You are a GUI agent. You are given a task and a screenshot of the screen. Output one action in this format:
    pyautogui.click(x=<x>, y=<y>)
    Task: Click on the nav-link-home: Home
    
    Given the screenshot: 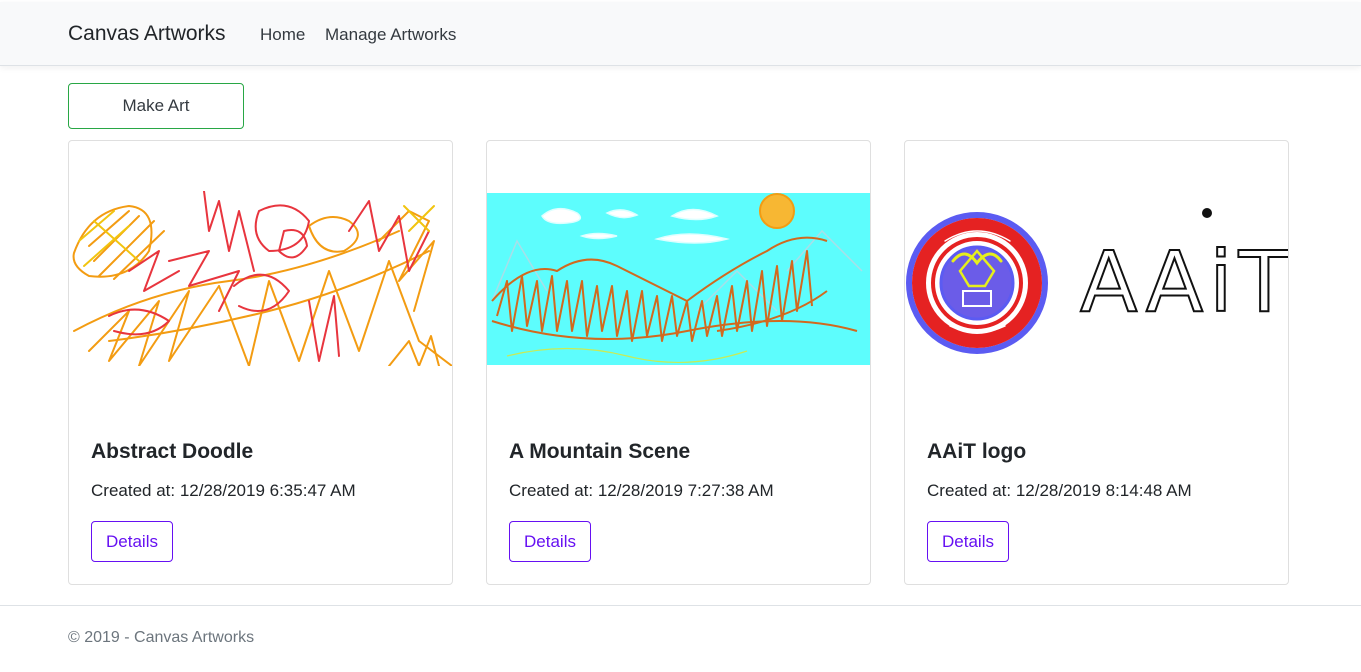 What is the action you would take?
    pyautogui.click(x=282, y=35)
    